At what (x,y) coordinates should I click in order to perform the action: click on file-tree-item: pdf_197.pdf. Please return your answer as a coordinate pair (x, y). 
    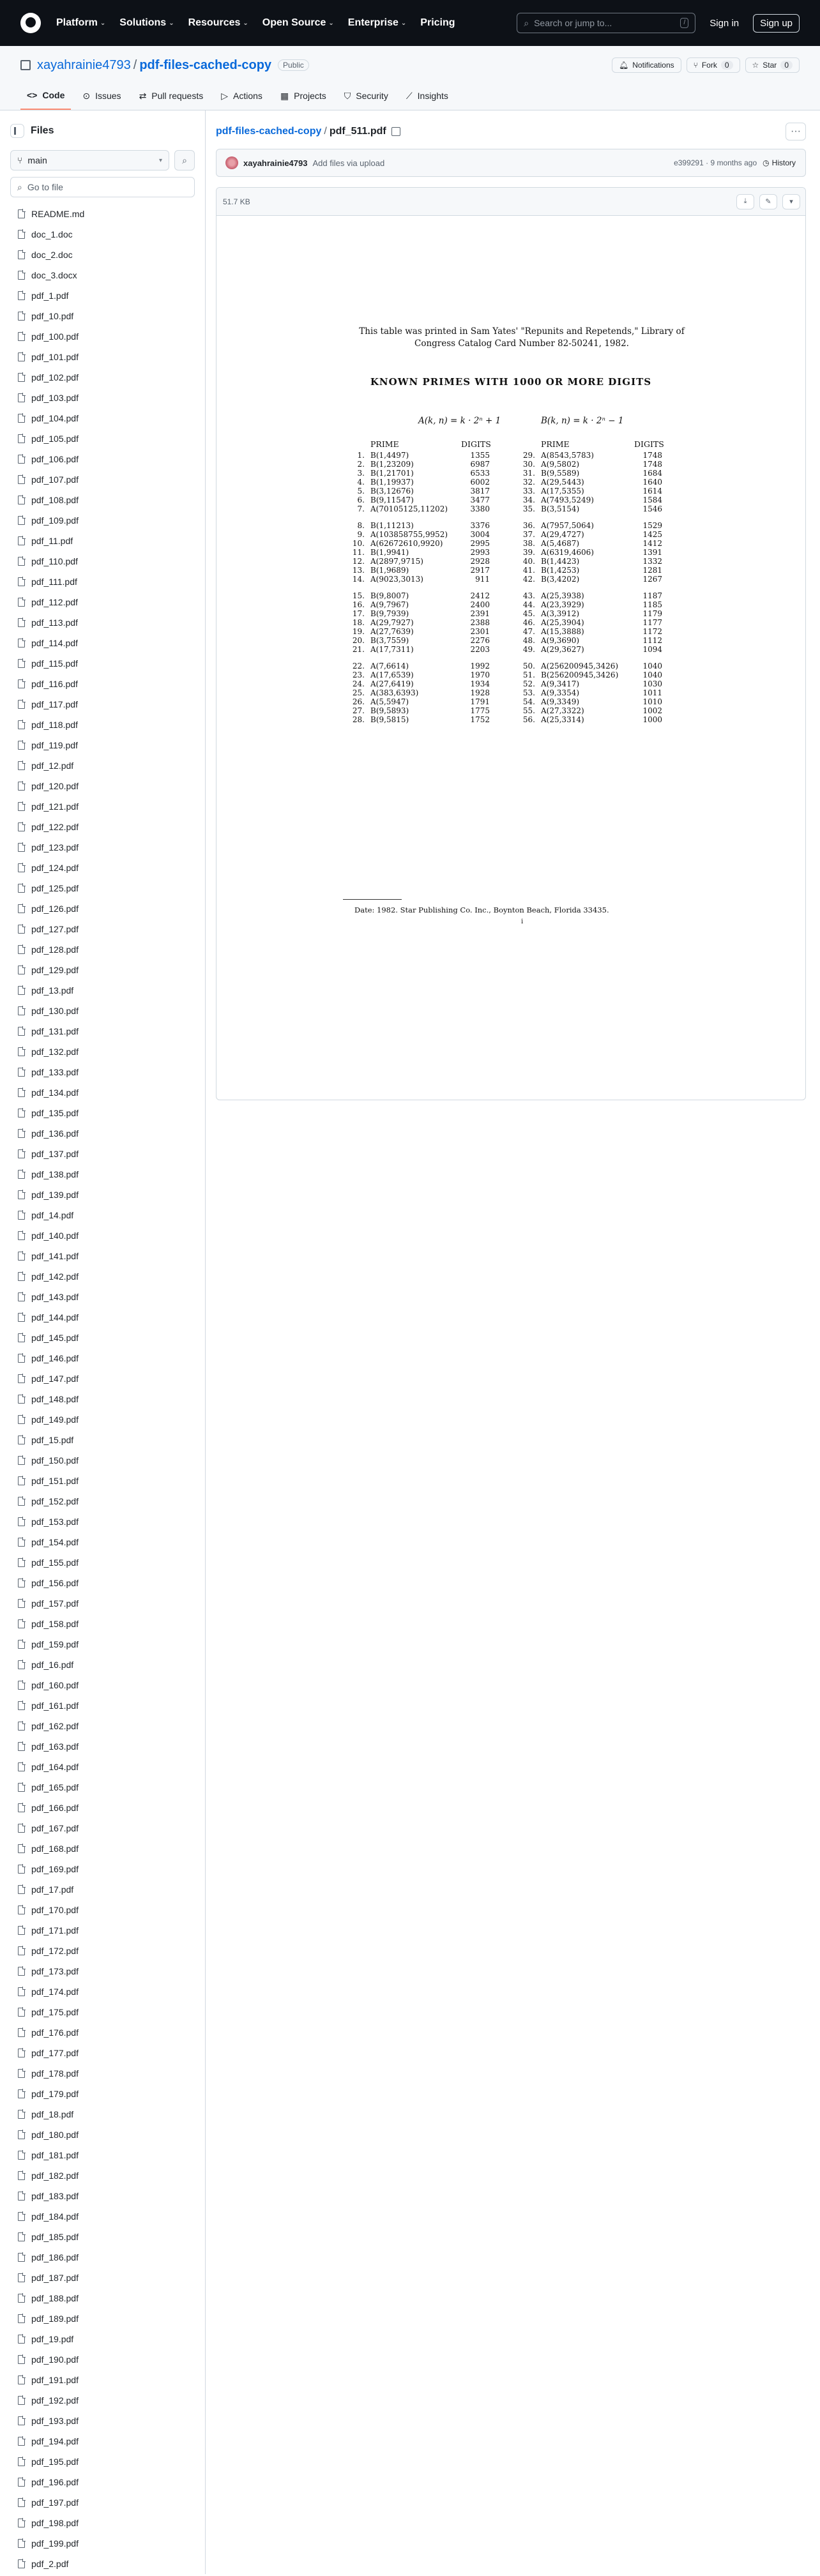
    Looking at the image, I should click on (102, 2503).